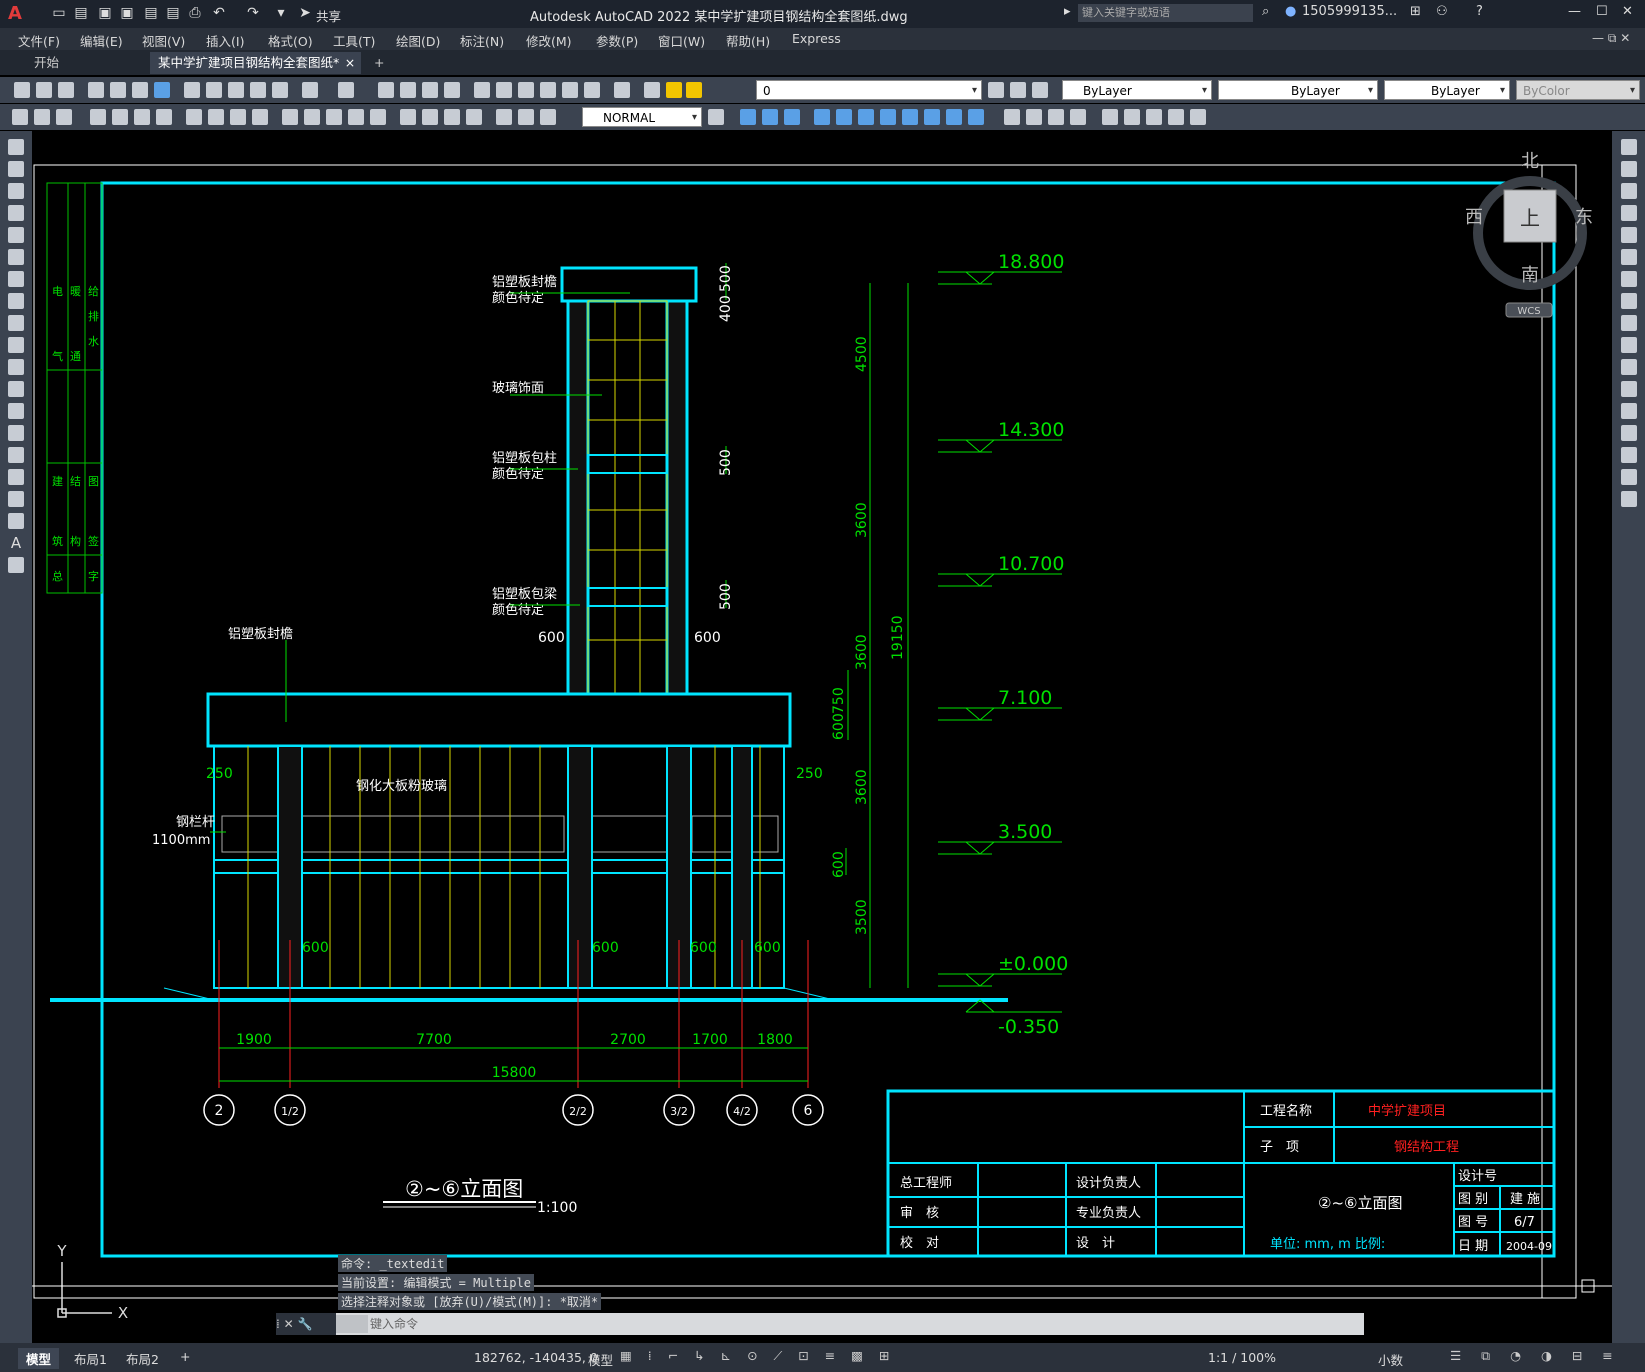  Describe the element at coordinates (216, 117) in the screenshot. I see `jogged-icon` at that location.